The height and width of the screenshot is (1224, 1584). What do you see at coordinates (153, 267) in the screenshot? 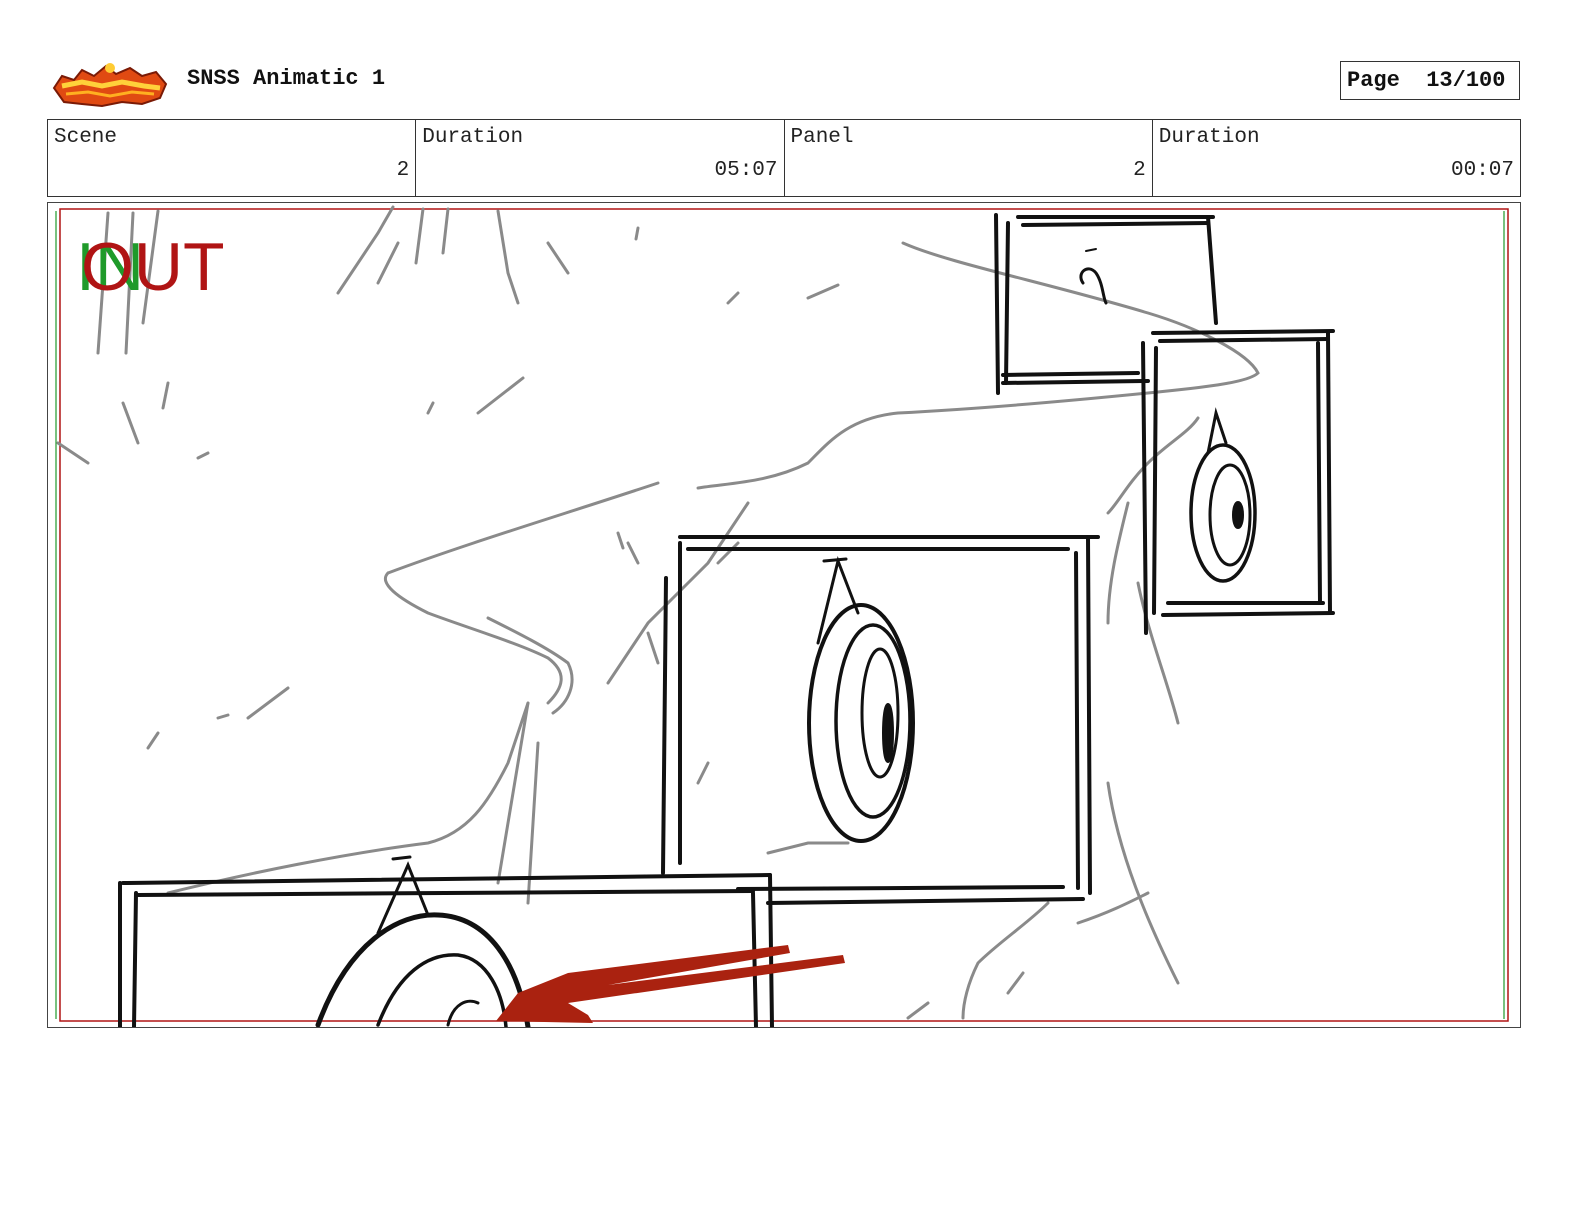
I see `out-label: OUT` at bounding box center [153, 267].